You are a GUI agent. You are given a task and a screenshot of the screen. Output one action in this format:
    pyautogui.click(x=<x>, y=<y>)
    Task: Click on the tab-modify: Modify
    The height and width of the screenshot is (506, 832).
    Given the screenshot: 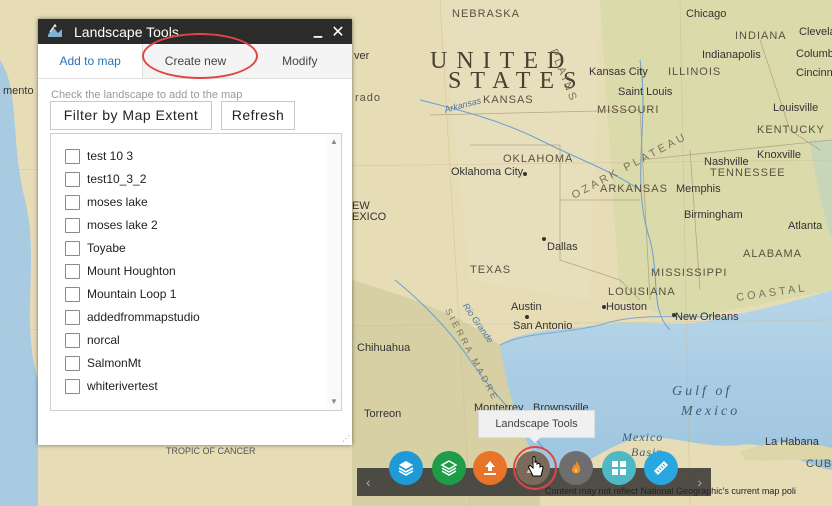 What is the action you would take?
    pyautogui.click(x=300, y=61)
    